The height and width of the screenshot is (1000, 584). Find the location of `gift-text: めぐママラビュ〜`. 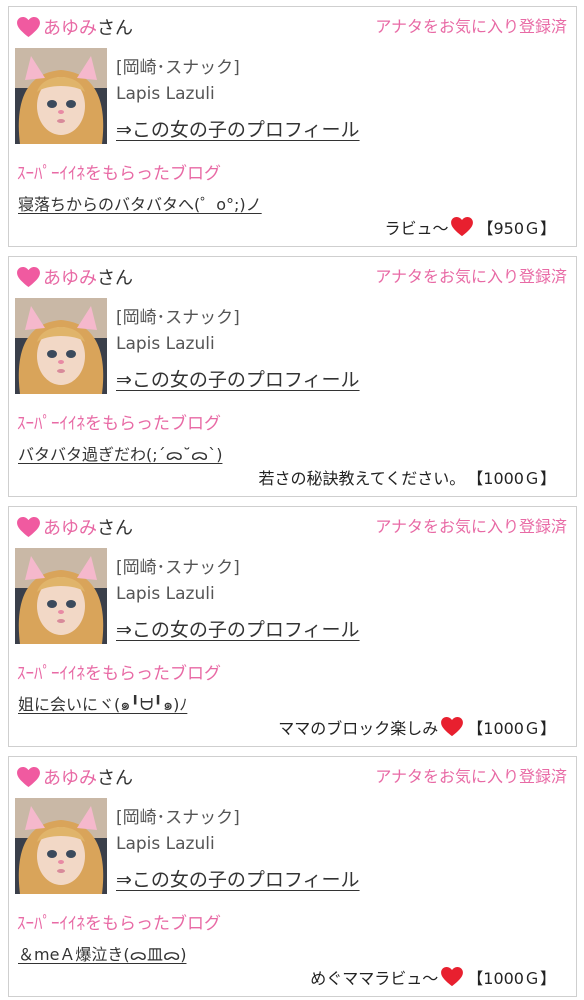

gift-text: めぐママラビュ〜 is located at coordinates (374, 978).